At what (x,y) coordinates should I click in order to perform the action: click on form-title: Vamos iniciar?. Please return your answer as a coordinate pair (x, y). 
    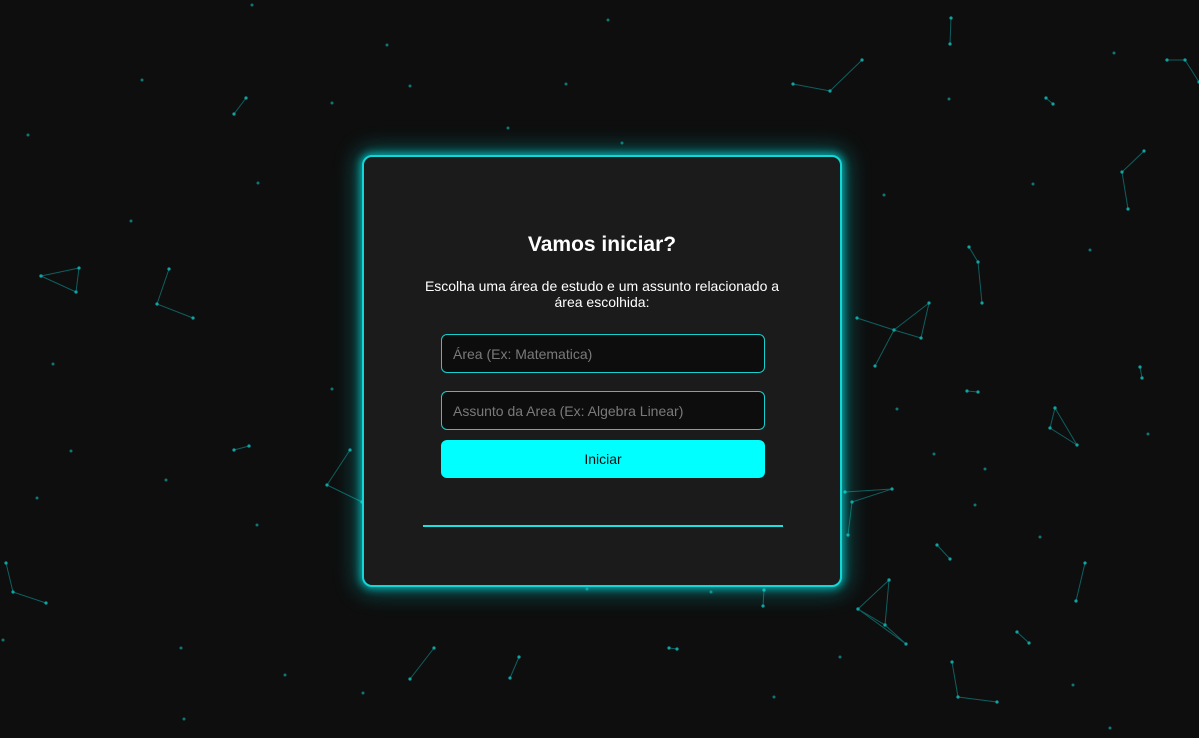
    Looking at the image, I should click on (602, 244).